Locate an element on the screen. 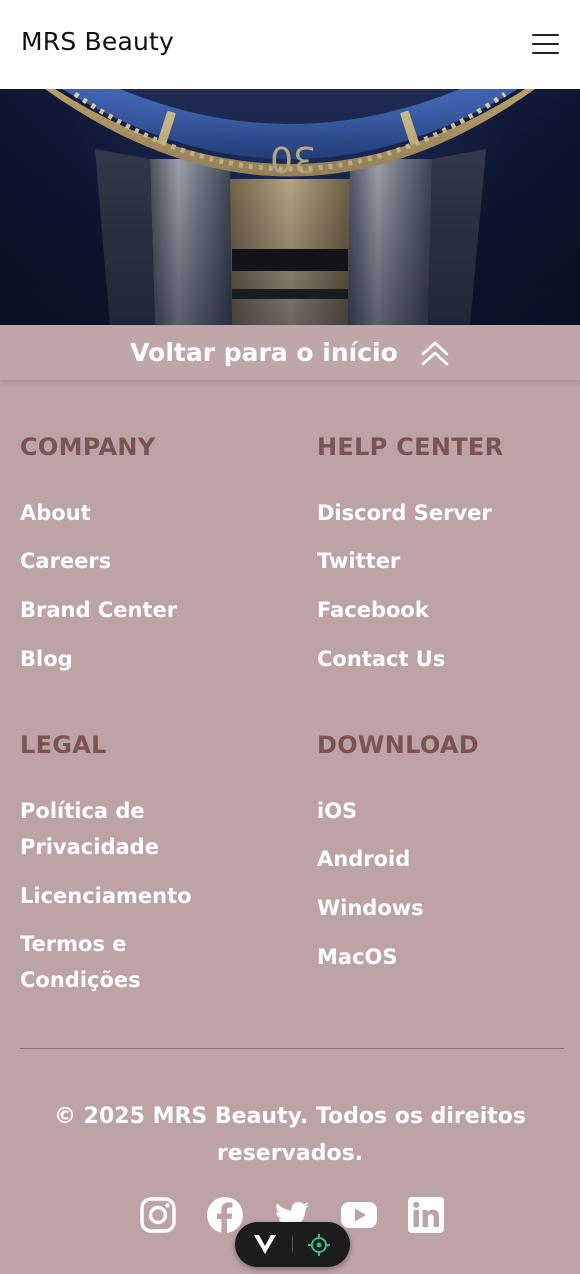 The height and width of the screenshot is (1274, 580). back-to-top-button: Voltar para o início is located at coordinates (290, 352).